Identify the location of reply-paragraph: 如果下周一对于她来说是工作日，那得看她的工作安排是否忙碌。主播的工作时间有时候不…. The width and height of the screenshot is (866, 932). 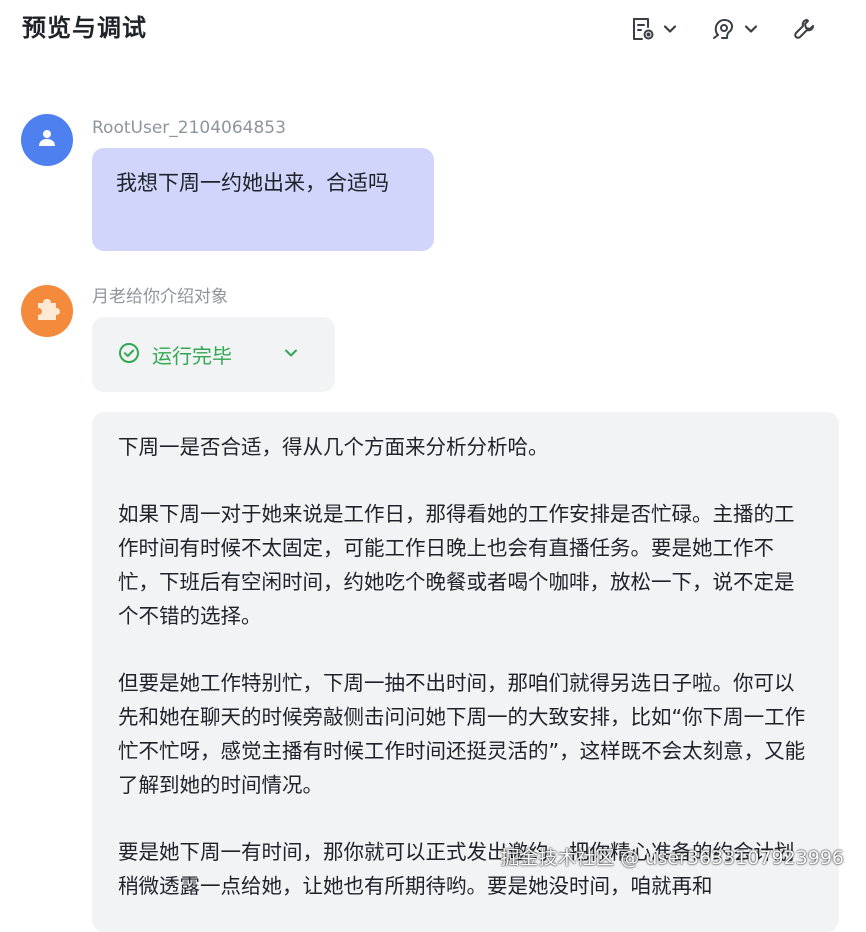
(456, 565).